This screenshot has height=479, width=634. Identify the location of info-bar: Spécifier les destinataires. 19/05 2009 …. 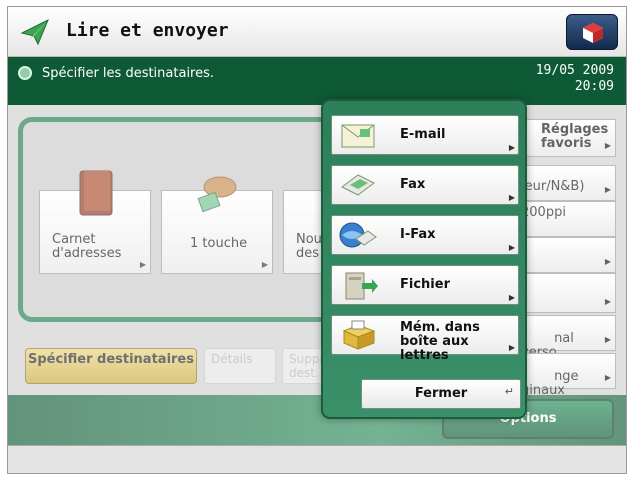
(317, 81).